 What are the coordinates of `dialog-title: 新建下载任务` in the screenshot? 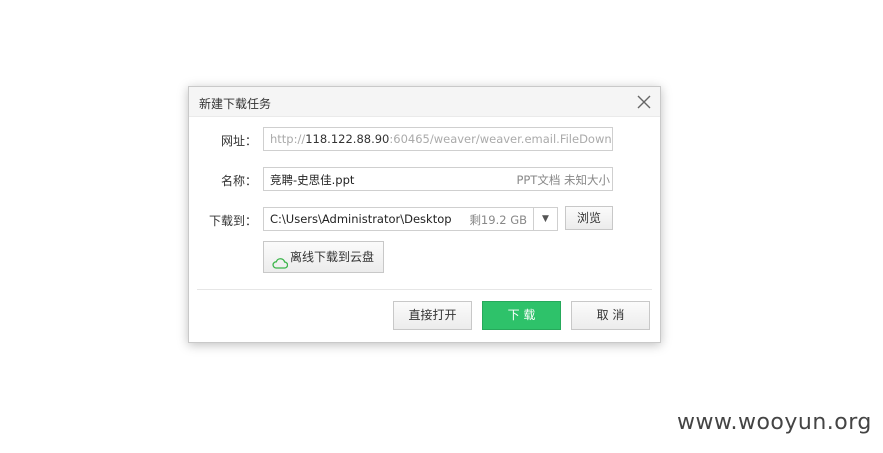 It's located at (235, 104).